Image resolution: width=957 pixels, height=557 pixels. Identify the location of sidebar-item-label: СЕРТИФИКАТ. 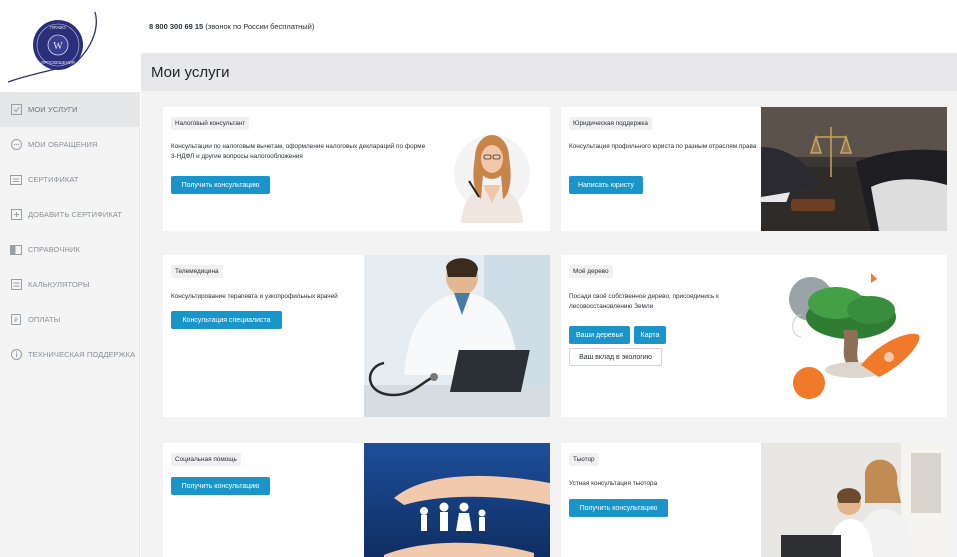
(53, 179).